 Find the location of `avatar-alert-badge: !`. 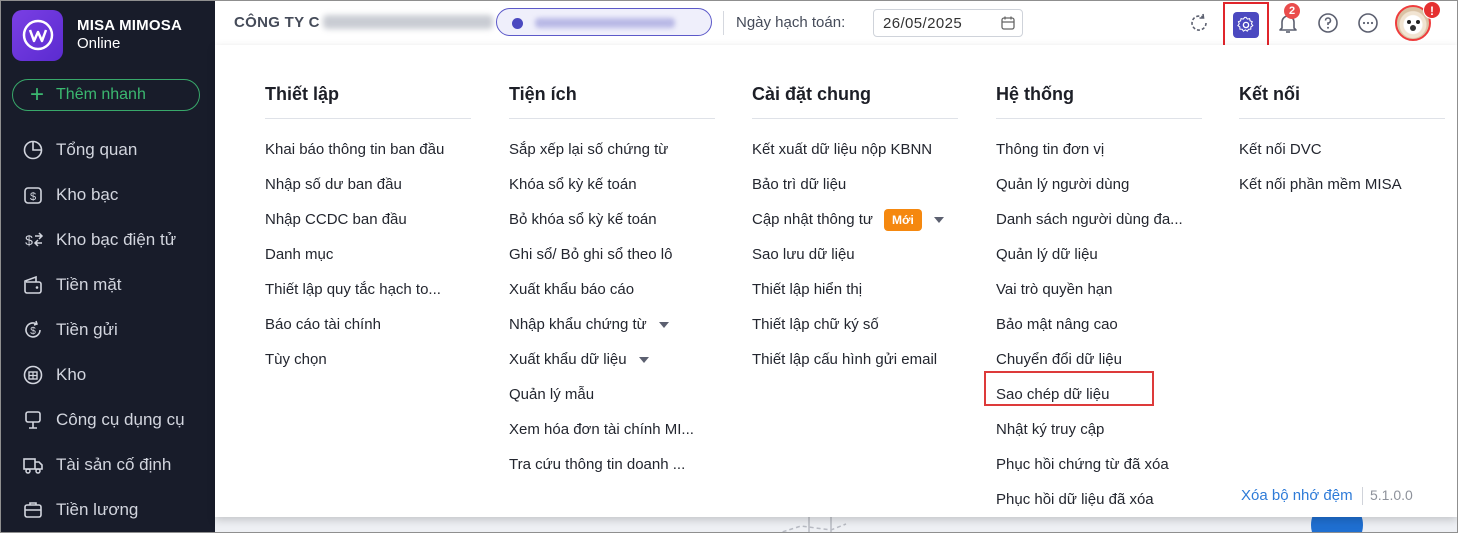

avatar-alert-badge: ! is located at coordinates (1432, 10).